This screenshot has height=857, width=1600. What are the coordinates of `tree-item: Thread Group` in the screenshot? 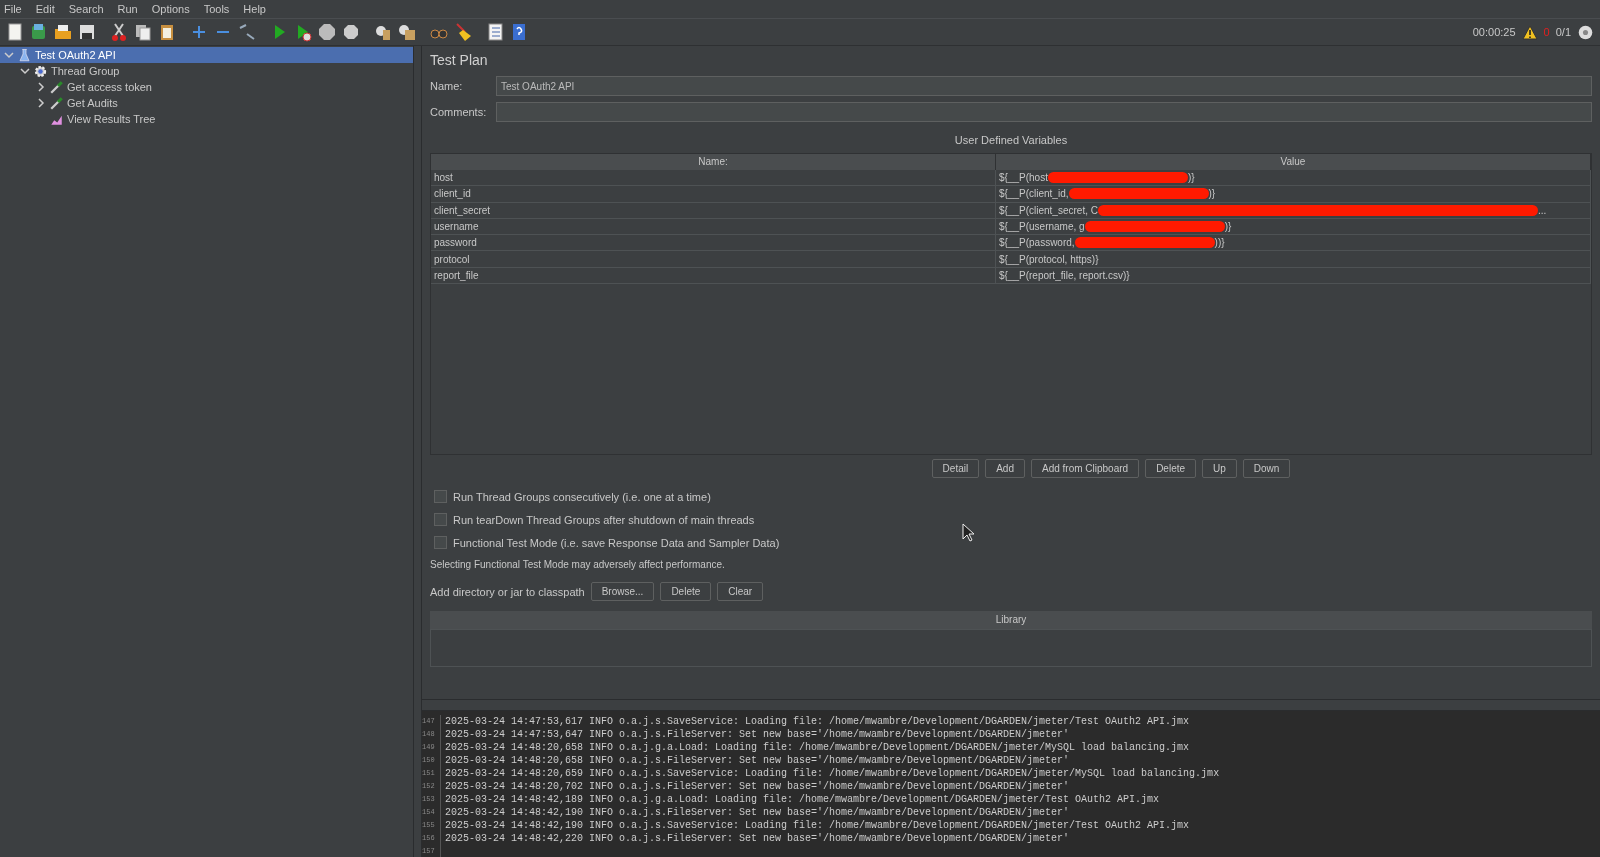 It's located at (206, 71).